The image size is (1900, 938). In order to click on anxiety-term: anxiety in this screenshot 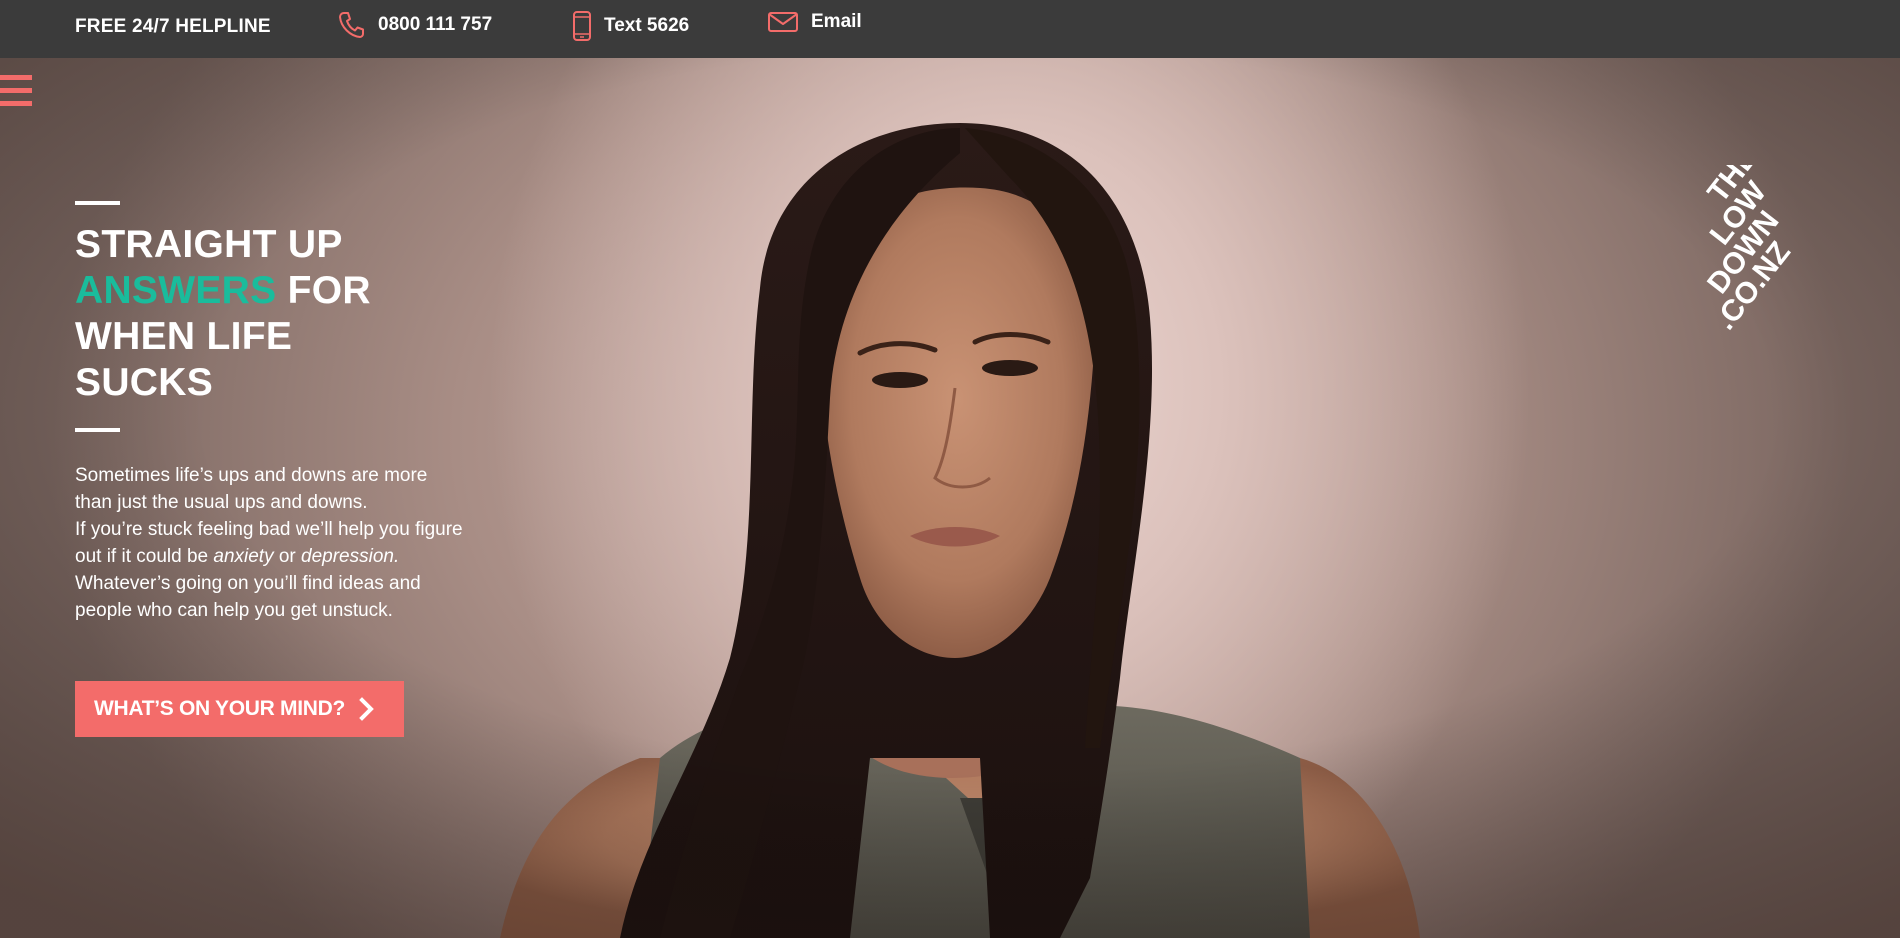, I will do `click(243, 556)`.